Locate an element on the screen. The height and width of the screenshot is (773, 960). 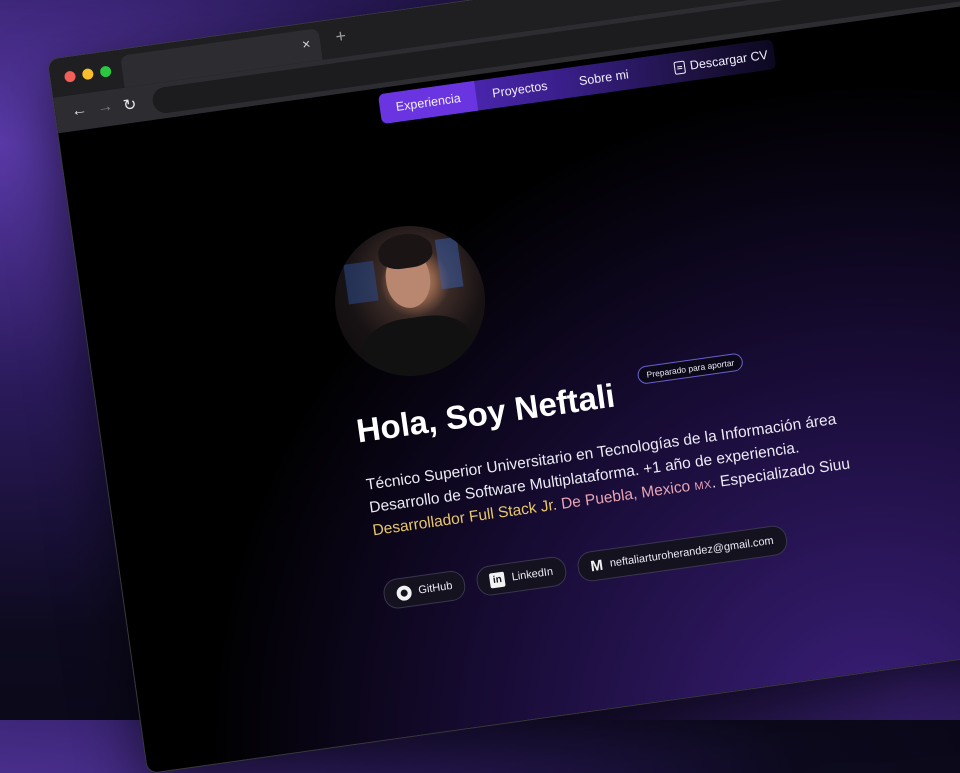
reload-icon: ↻ is located at coordinates (130, 105).